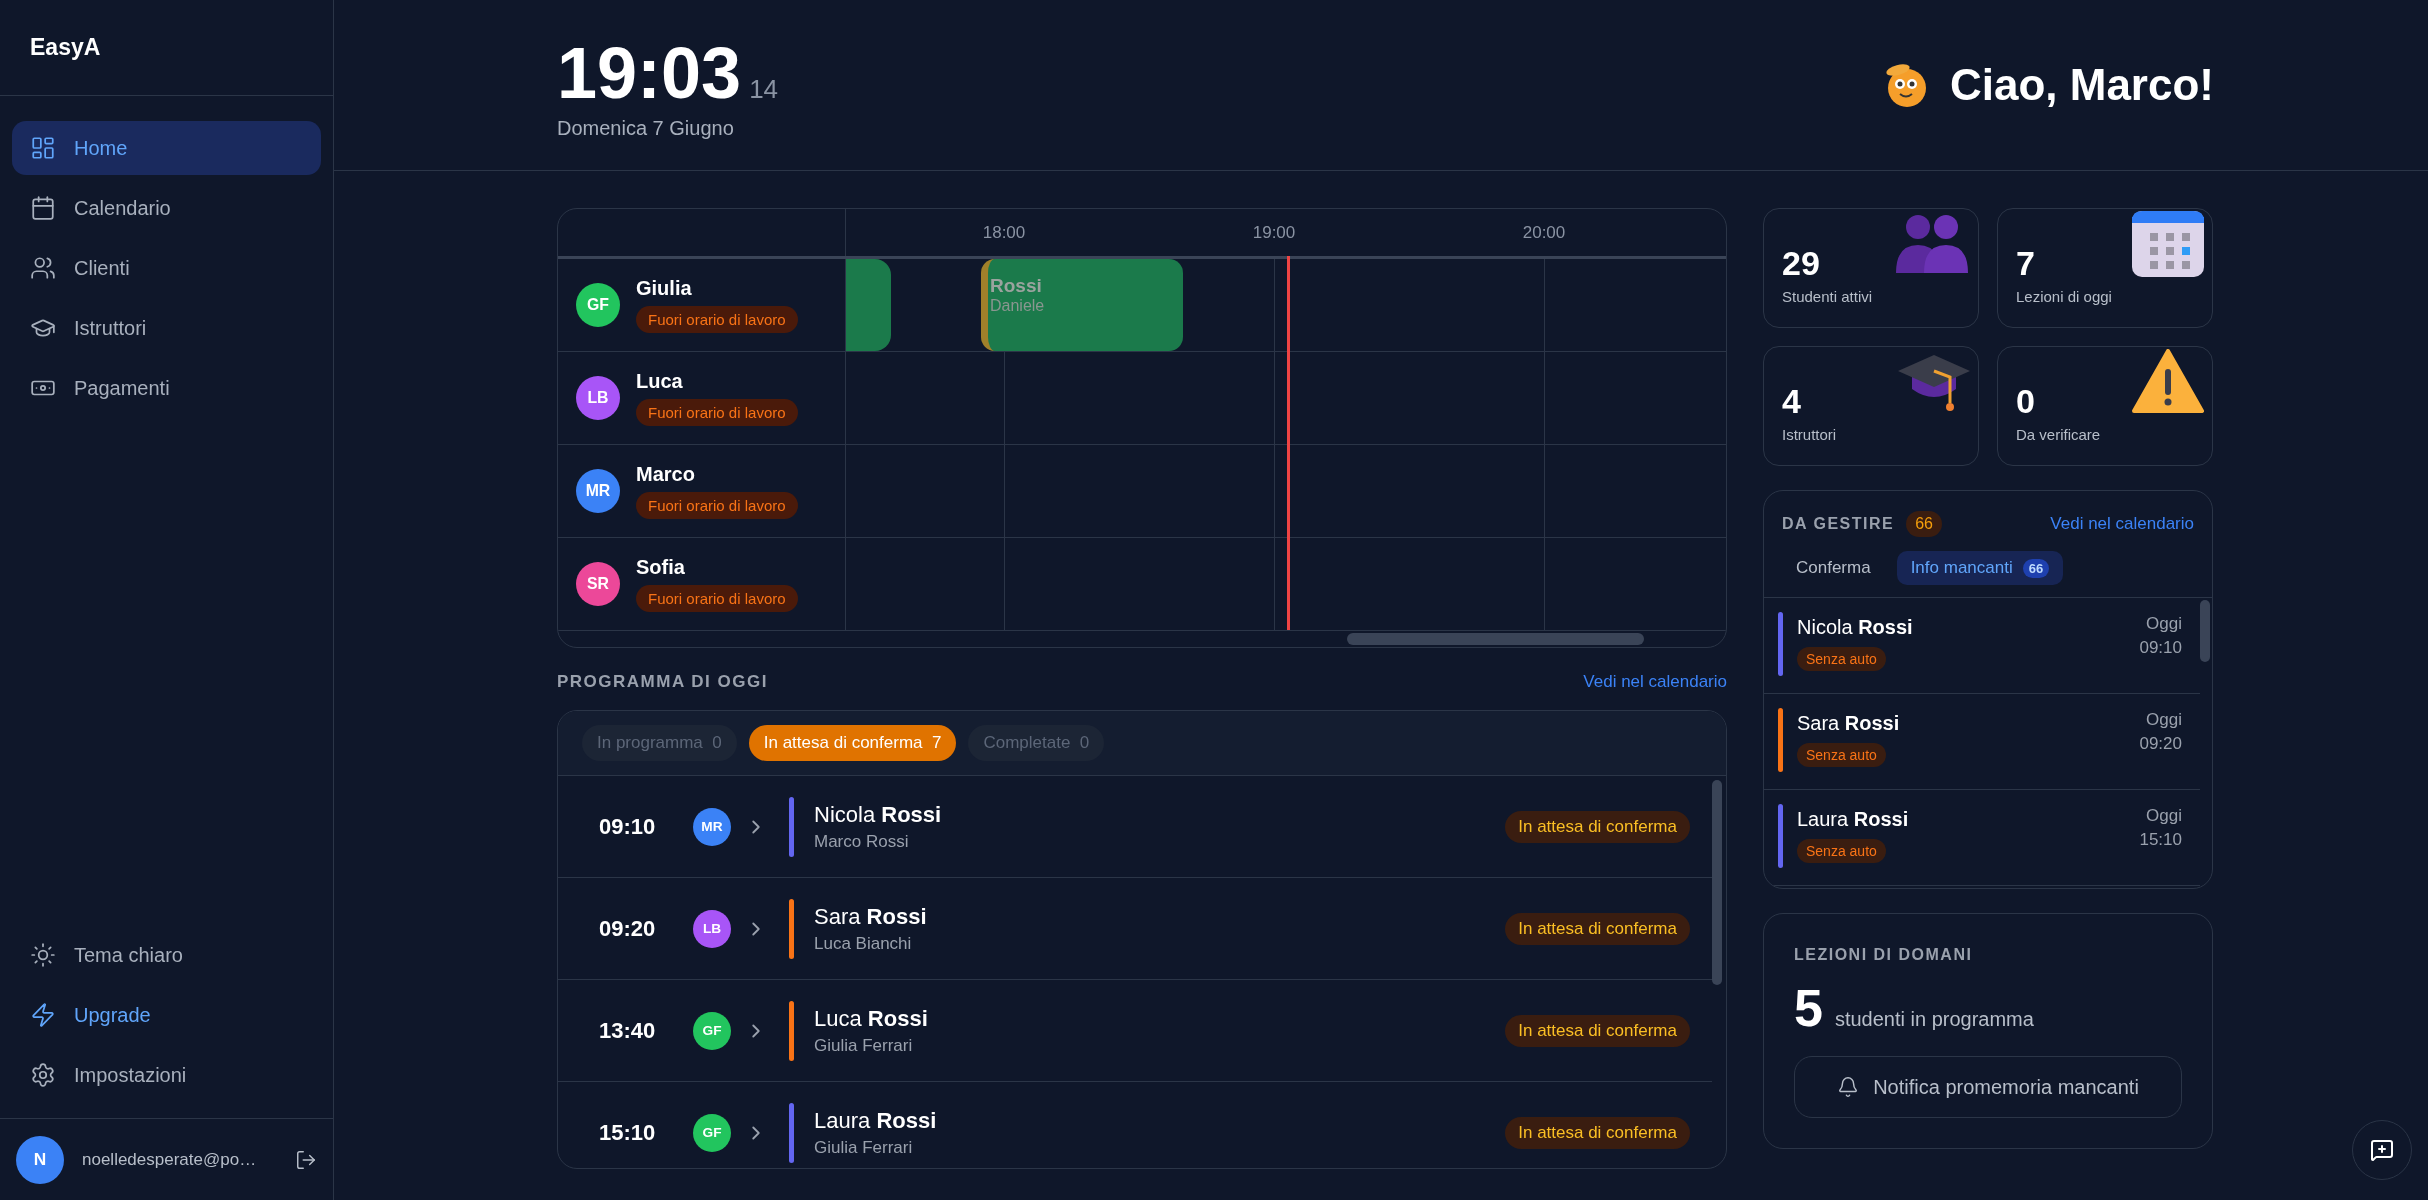 Image resolution: width=2428 pixels, height=1200 pixels. What do you see at coordinates (1004, 233) in the screenshot?
I see `hour-label: 18:00` at bounding box center [1004, 233].